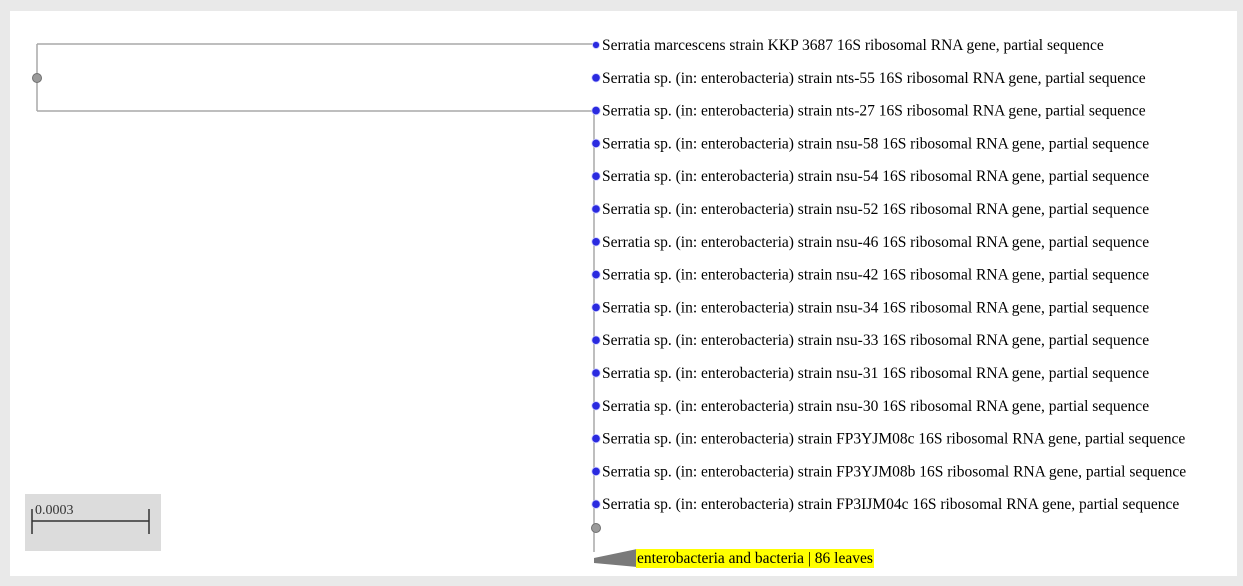 This screenshot has width=1243, height=586. What do you see at coordinates (37, 78) in the screenshot?
I see `root-node` at bounding box center [37, 78].